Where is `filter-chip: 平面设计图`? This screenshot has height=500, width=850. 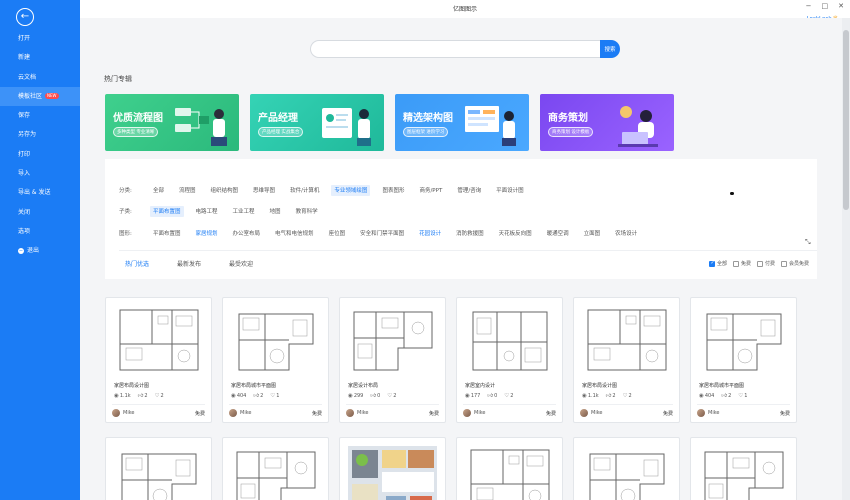 filter-chip: 平面设计图 is located at coordinates (510, 190).